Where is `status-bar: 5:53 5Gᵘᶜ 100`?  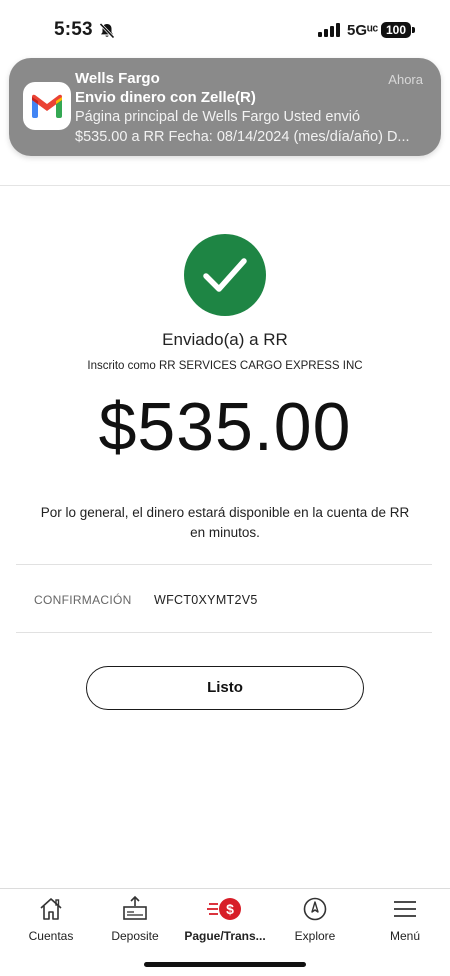 status-bar: 5:53 5Gᵘᶜ 100 is located at coordinates (225, 30).